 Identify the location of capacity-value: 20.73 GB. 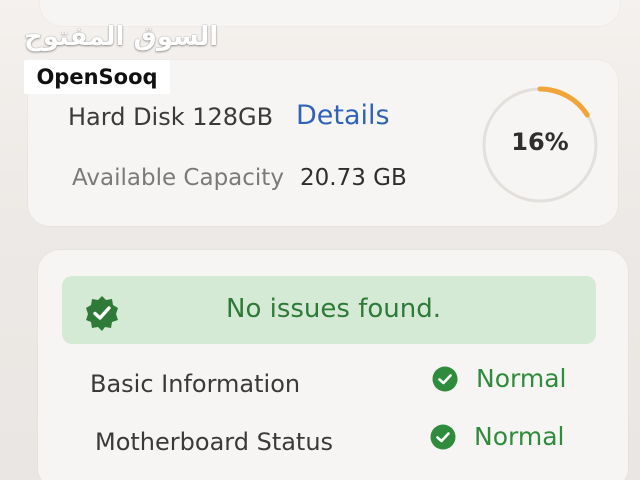
(353, 178).